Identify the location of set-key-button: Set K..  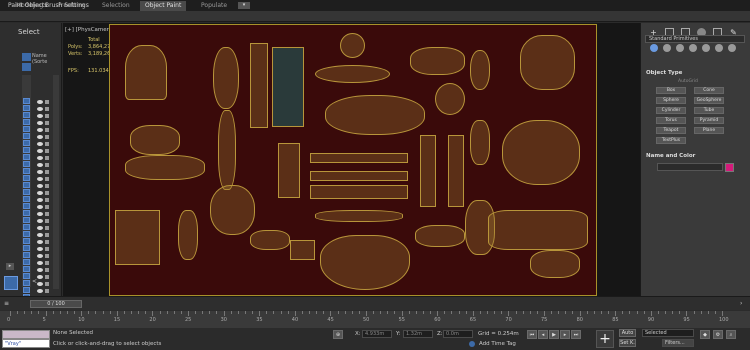
(627, 343).